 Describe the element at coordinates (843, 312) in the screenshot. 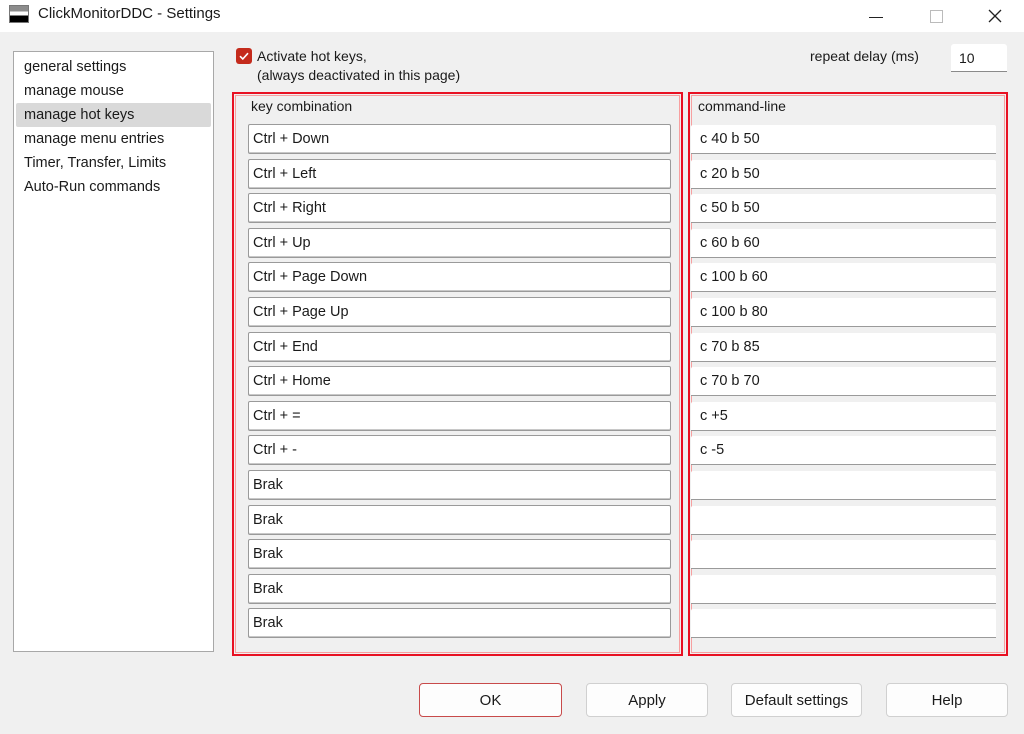

I see `command-line-field: c 100 b 80` at that location.